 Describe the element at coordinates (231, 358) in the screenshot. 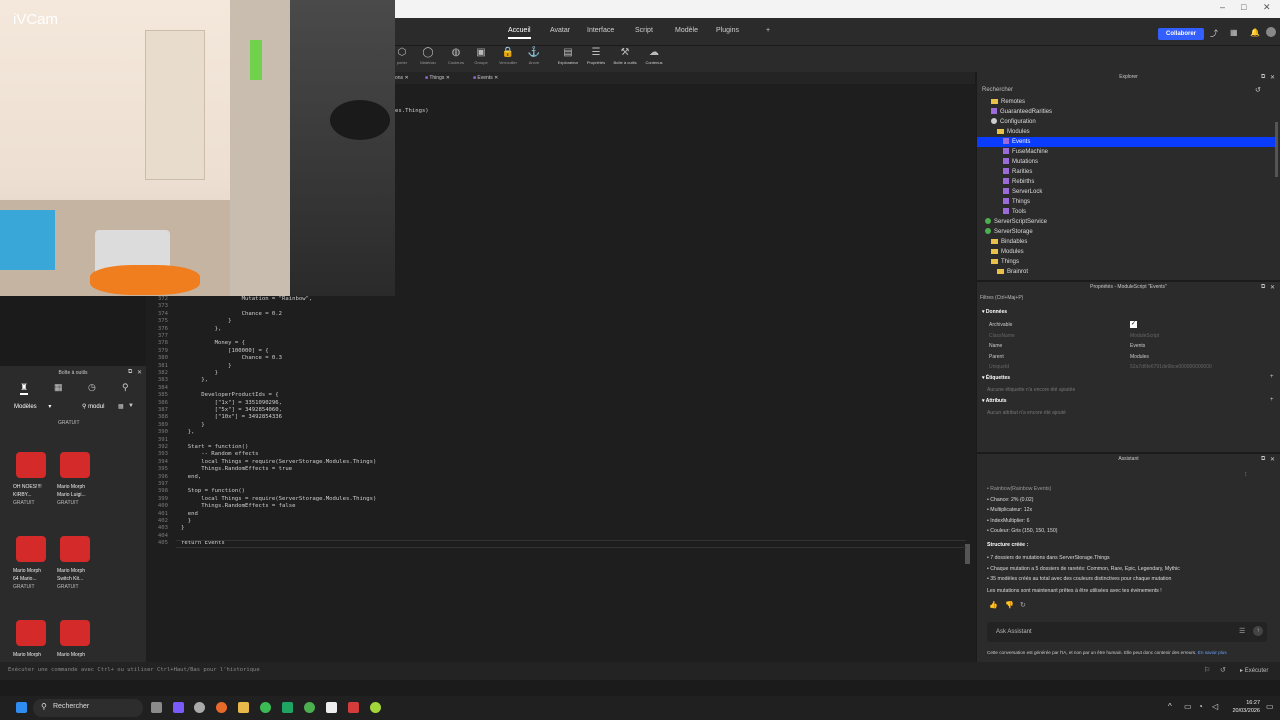

I see `code-line: Chance = 0.3` at that location.